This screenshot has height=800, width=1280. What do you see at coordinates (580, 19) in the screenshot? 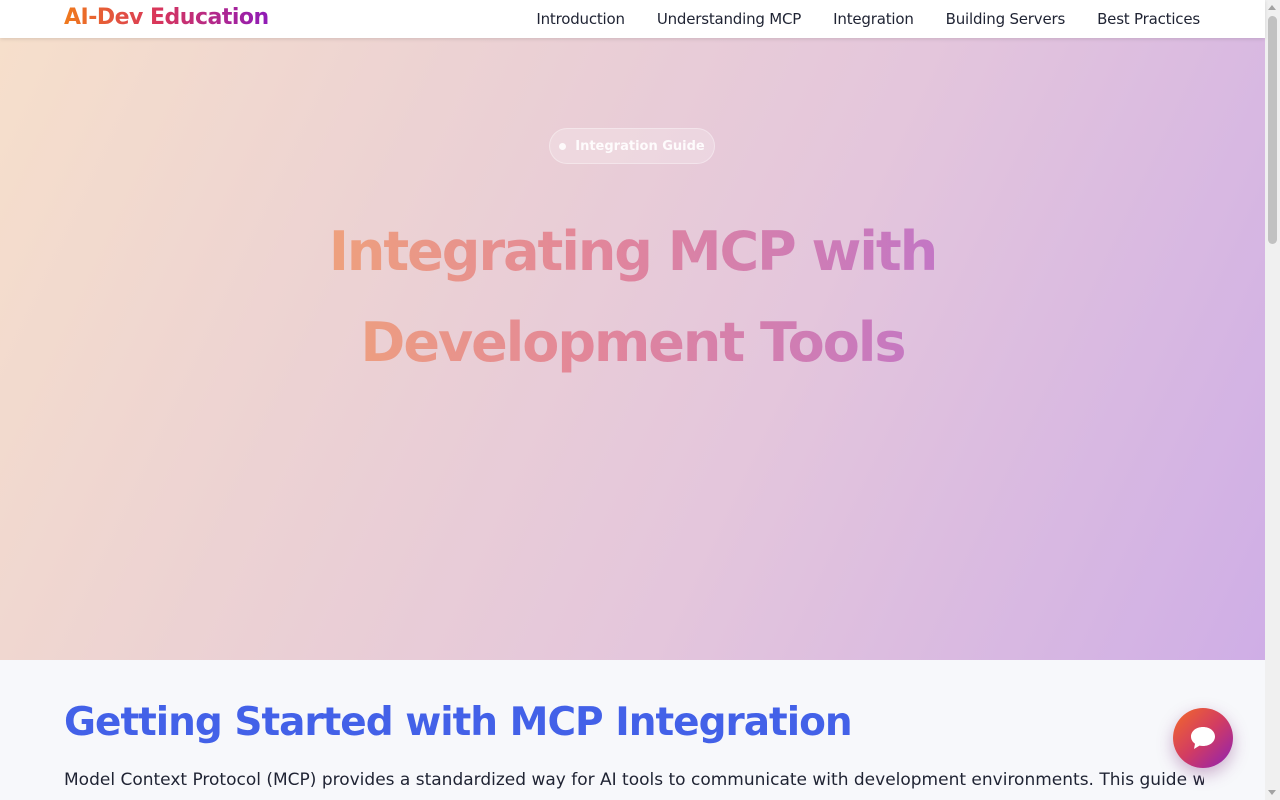
I see `nav-link-introduction: Introduction` at bounding box center [580, 19].